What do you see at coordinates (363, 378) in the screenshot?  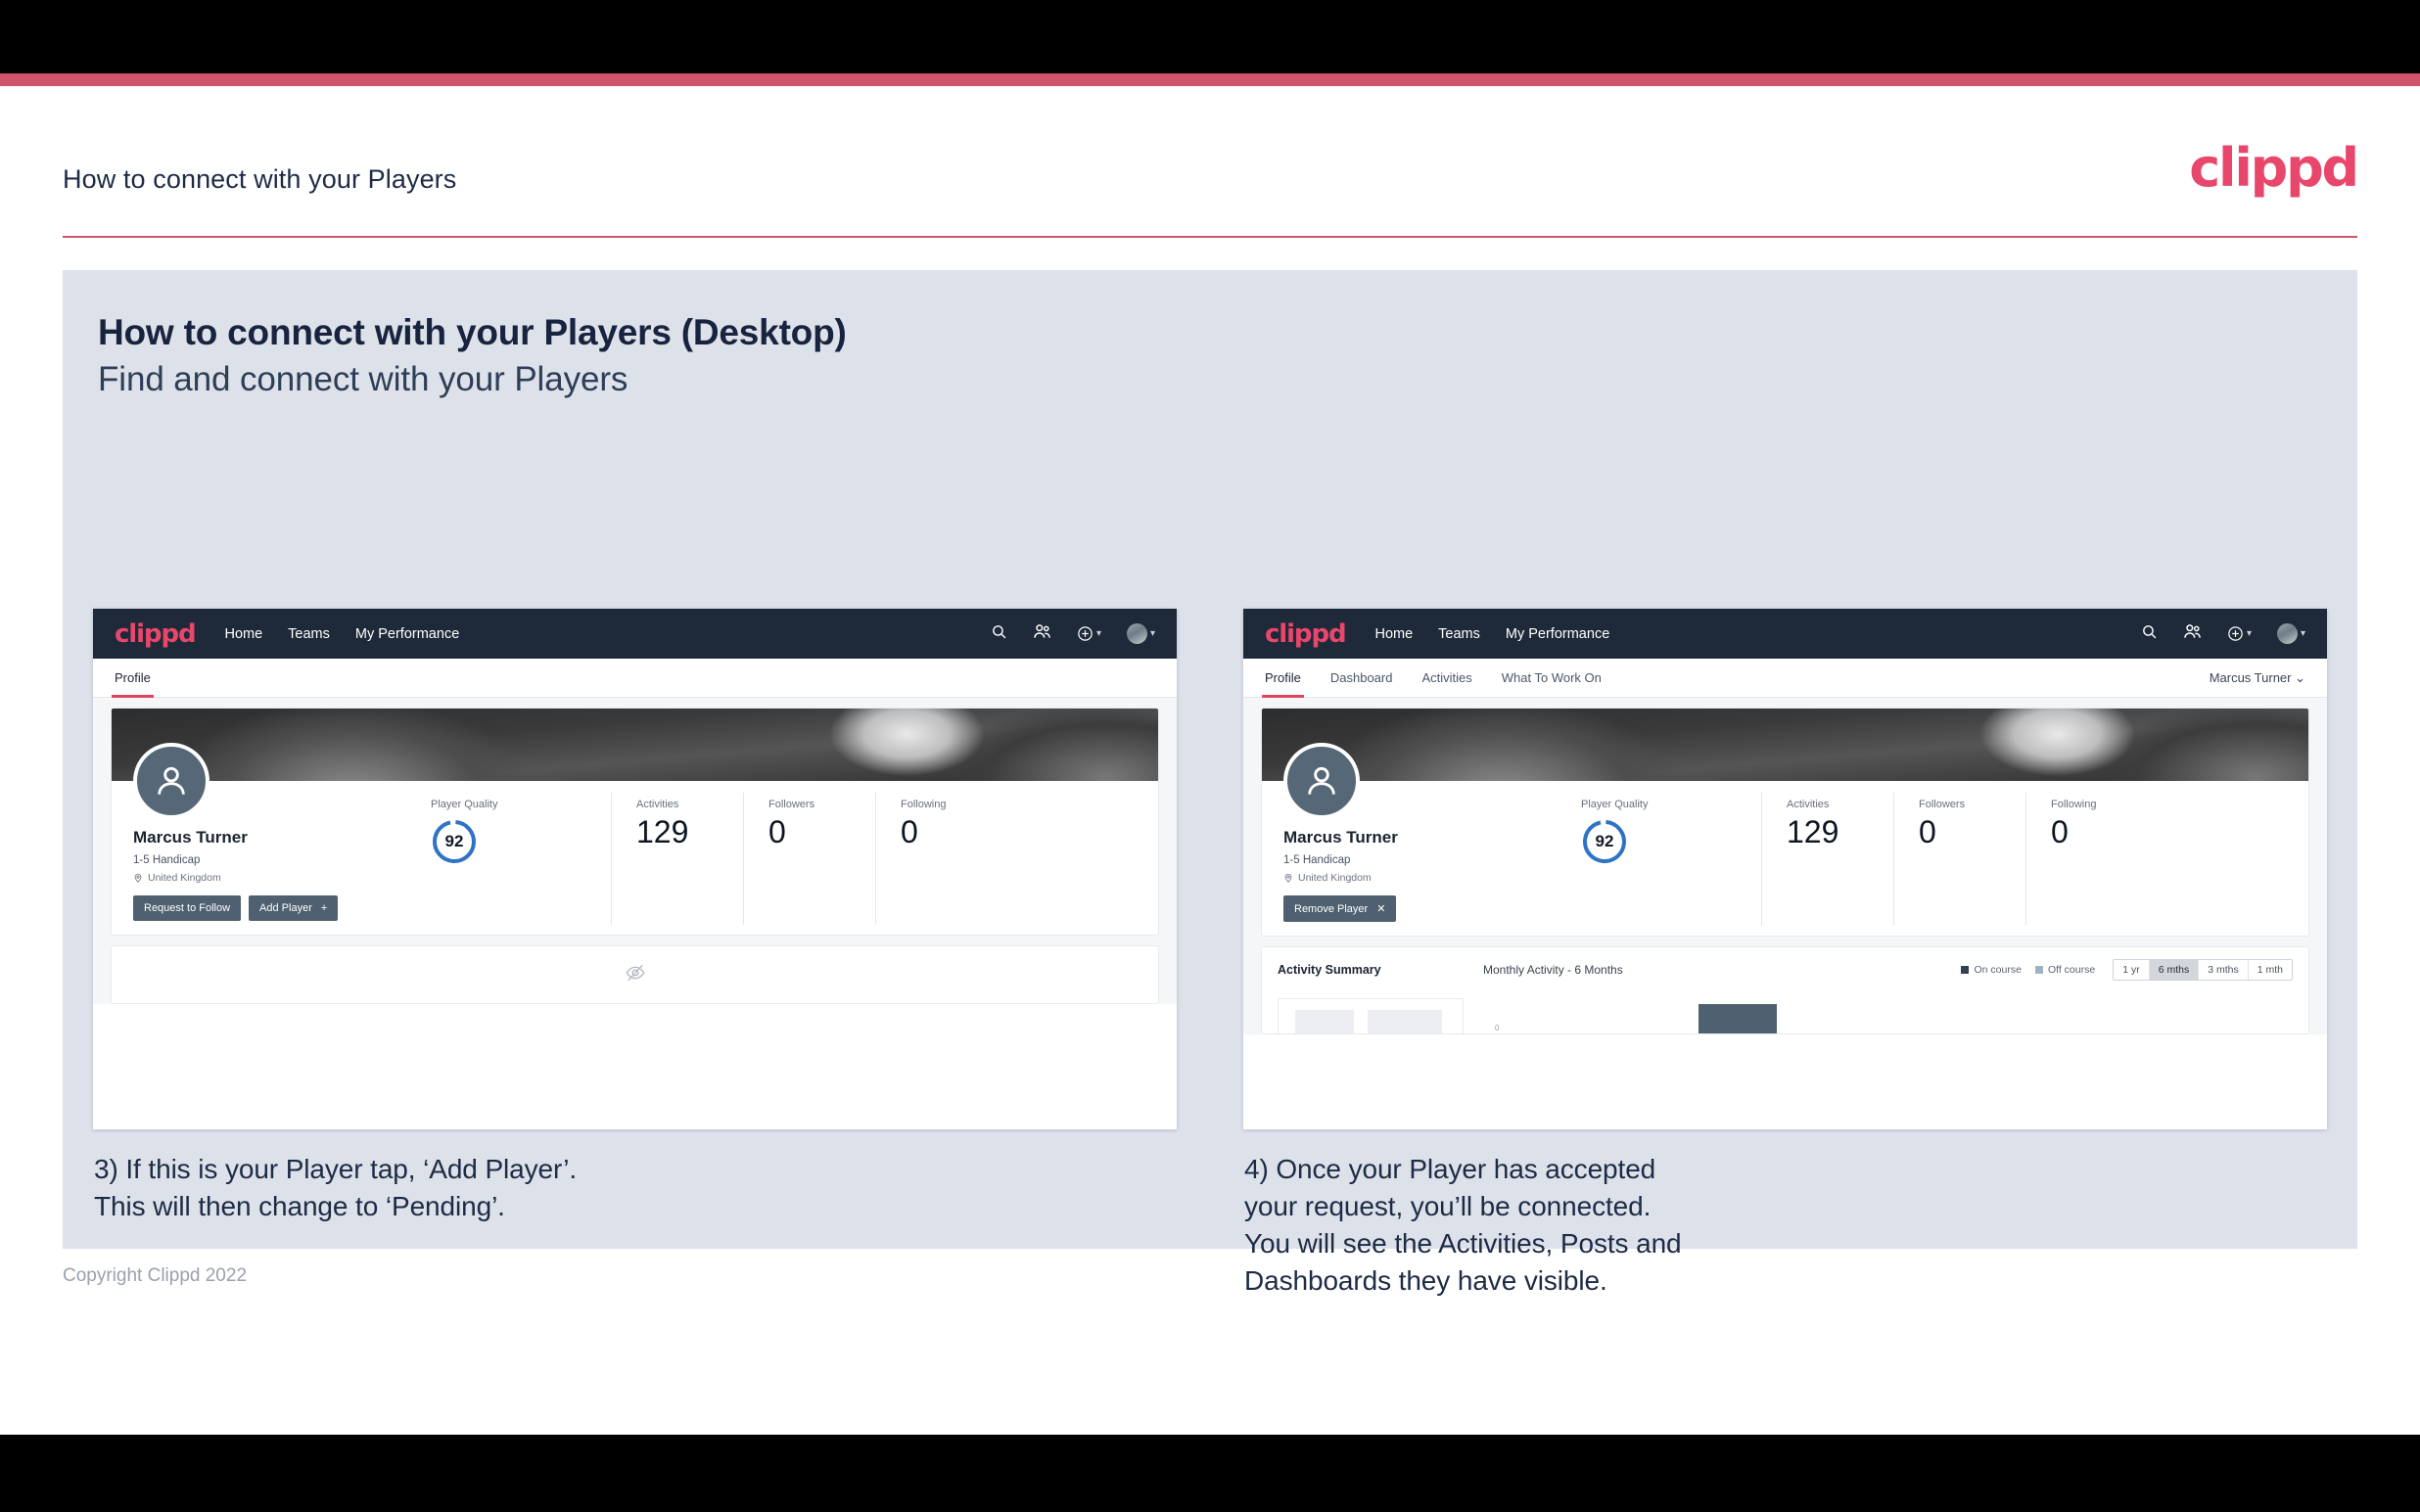 I see `panel-title-sub: Find and connect with your Players` at bounding box center [363, 378].